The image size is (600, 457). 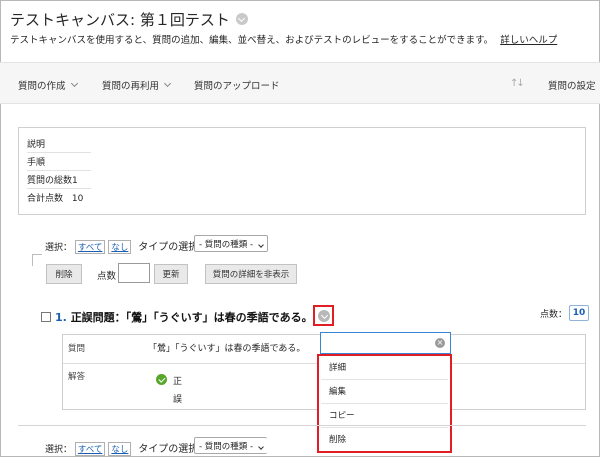 I want to click on answer-false: 誤, so click(x=178, y=400).